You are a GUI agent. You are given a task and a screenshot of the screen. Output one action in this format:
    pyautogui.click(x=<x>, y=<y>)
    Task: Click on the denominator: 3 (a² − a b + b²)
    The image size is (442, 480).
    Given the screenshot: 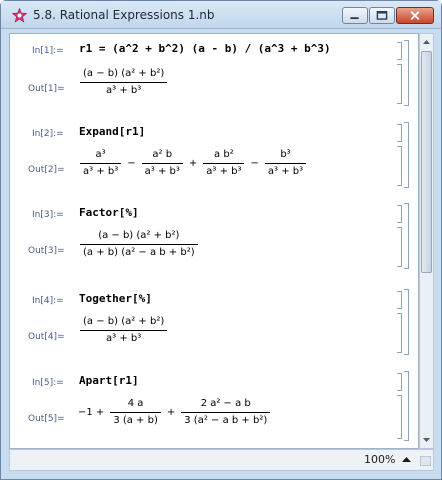 What is the action you would take?
    pyautogui.click(x=226, y=420)
    